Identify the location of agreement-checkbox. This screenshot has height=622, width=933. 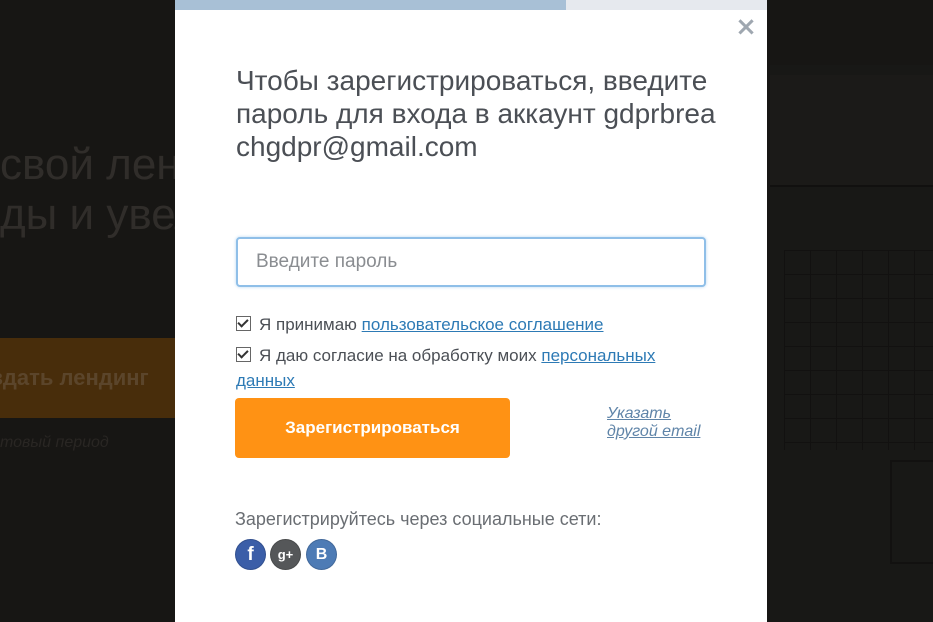
(243, 323).